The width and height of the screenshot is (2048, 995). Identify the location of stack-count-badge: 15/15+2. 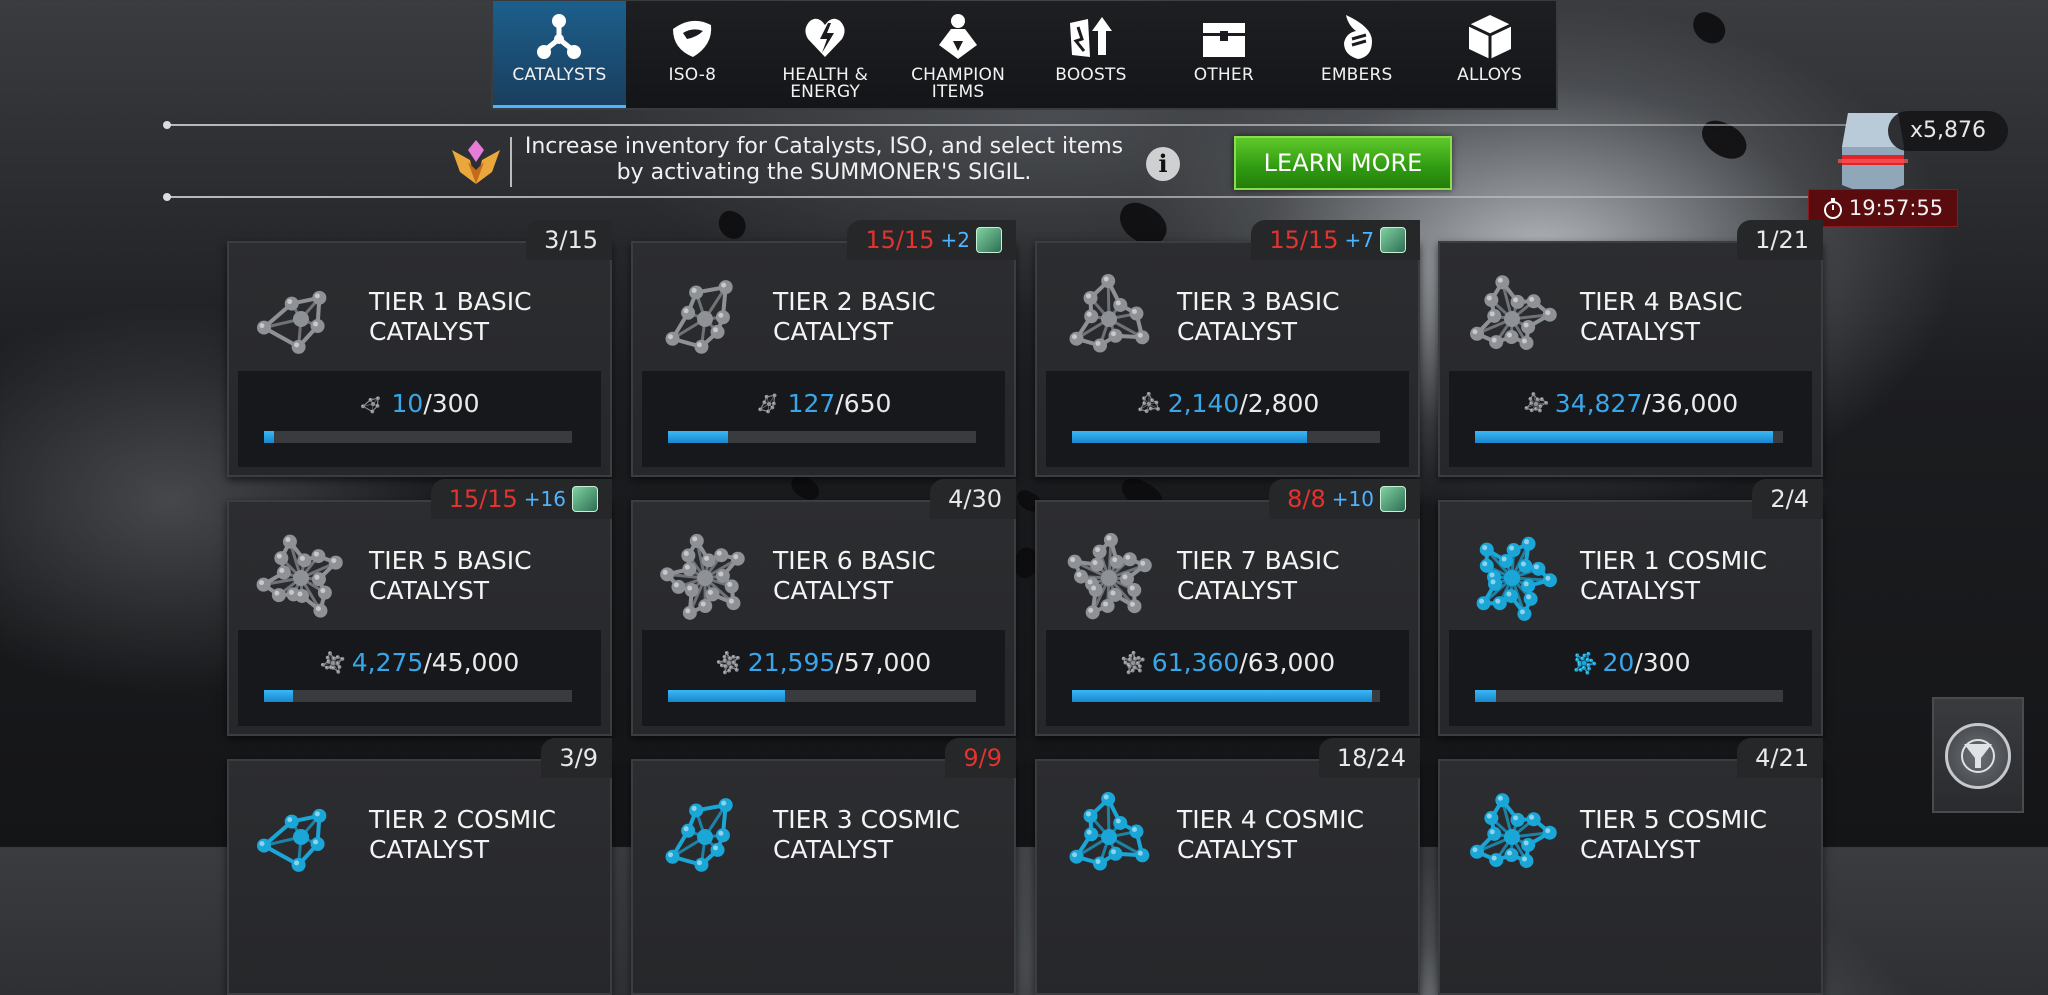
(931, 240).